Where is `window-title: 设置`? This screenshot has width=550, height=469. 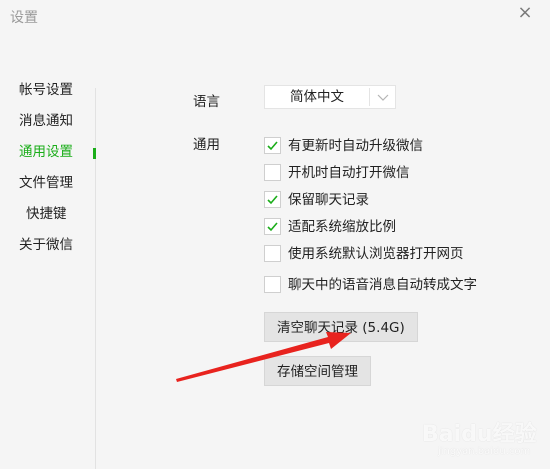
window-title: 设置 is located at coordinates (24, 18).